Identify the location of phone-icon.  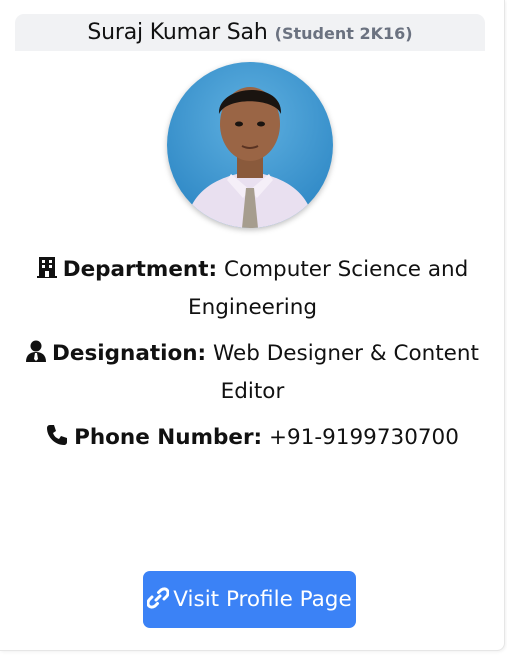
(57, 440).